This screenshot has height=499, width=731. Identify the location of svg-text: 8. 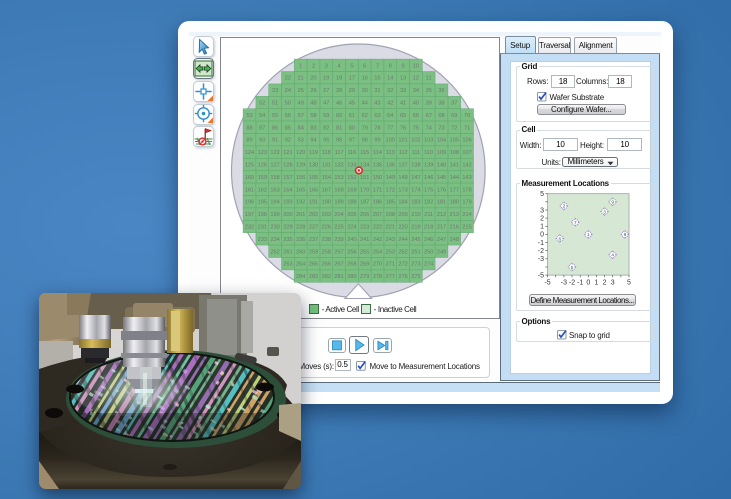
(625, 235).